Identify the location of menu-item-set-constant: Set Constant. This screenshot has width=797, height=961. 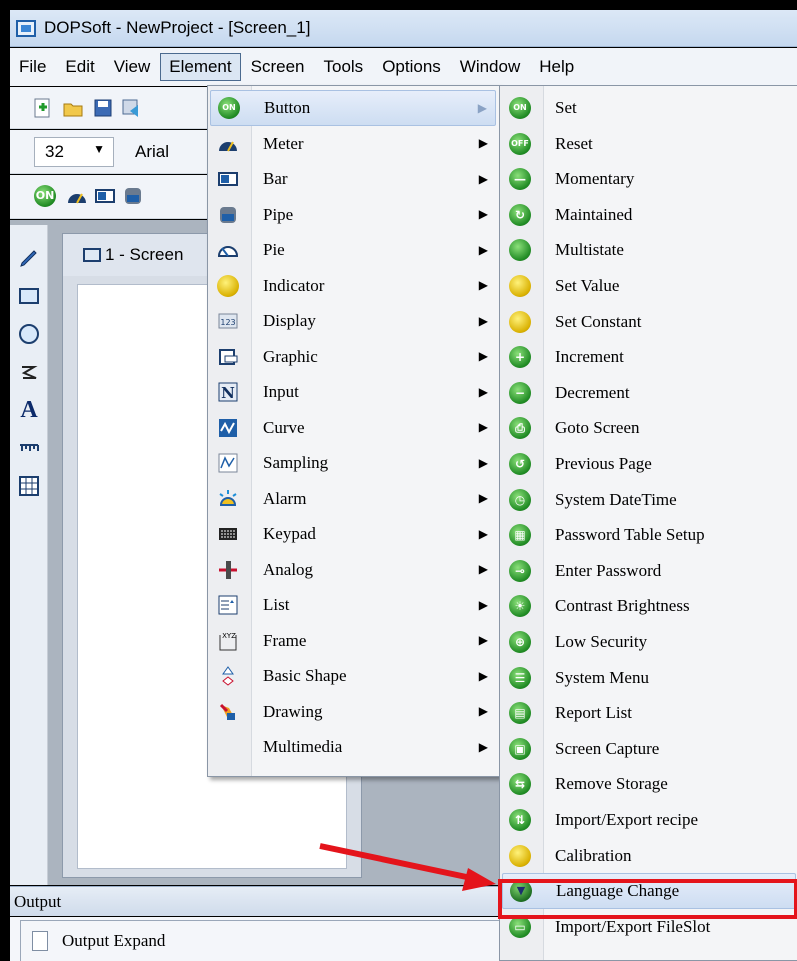
(649, 322).